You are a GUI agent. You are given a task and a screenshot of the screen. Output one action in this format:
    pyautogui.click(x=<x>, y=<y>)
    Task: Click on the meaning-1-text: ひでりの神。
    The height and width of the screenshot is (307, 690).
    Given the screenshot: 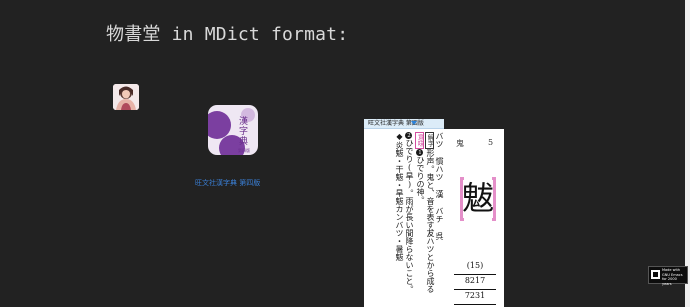 What is the action you would take?
    pyautogui.click(x=420, y=180)
    